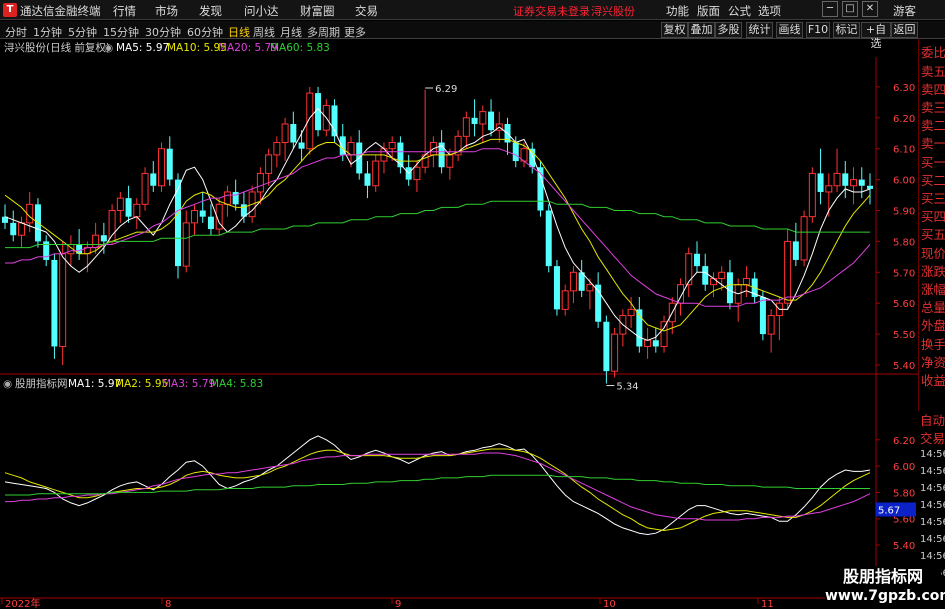 This screenshot has width=945, height=609. What do you see at coordinates (769, 11) in the screenshot?
I see `menu-options: 选项` at bounding box center [769, 11].